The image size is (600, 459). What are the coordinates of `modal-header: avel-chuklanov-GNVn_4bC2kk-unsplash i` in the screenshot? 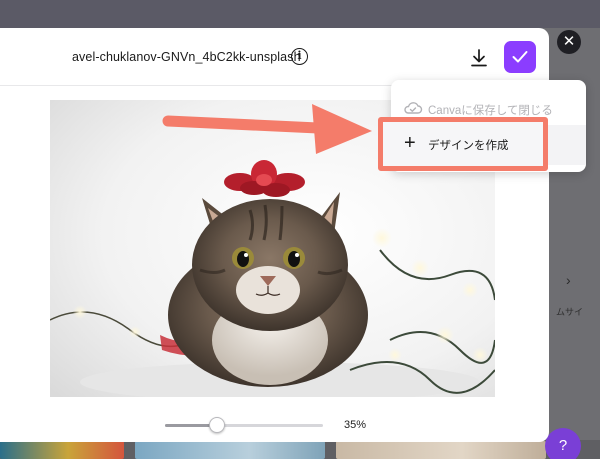 It's located at (274, 57).